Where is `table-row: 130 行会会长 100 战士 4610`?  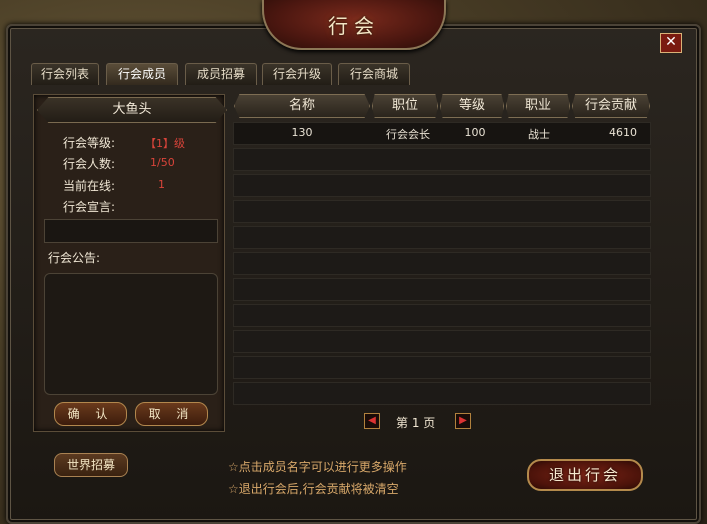 table-row: 130 行会会长 100 战士 4610 is located at coordinates (442, 133).